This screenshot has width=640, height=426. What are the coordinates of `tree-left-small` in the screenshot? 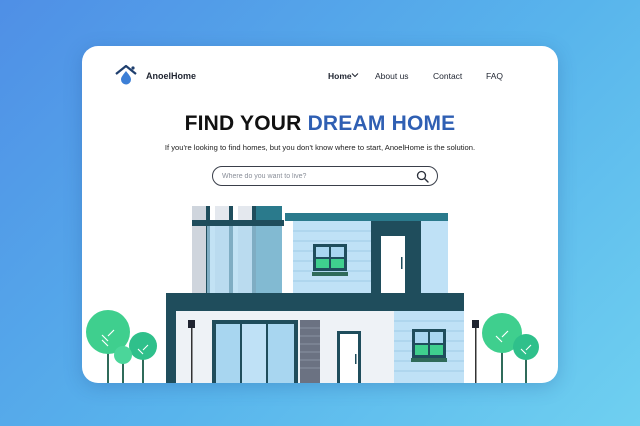 It's located at (143, 357).